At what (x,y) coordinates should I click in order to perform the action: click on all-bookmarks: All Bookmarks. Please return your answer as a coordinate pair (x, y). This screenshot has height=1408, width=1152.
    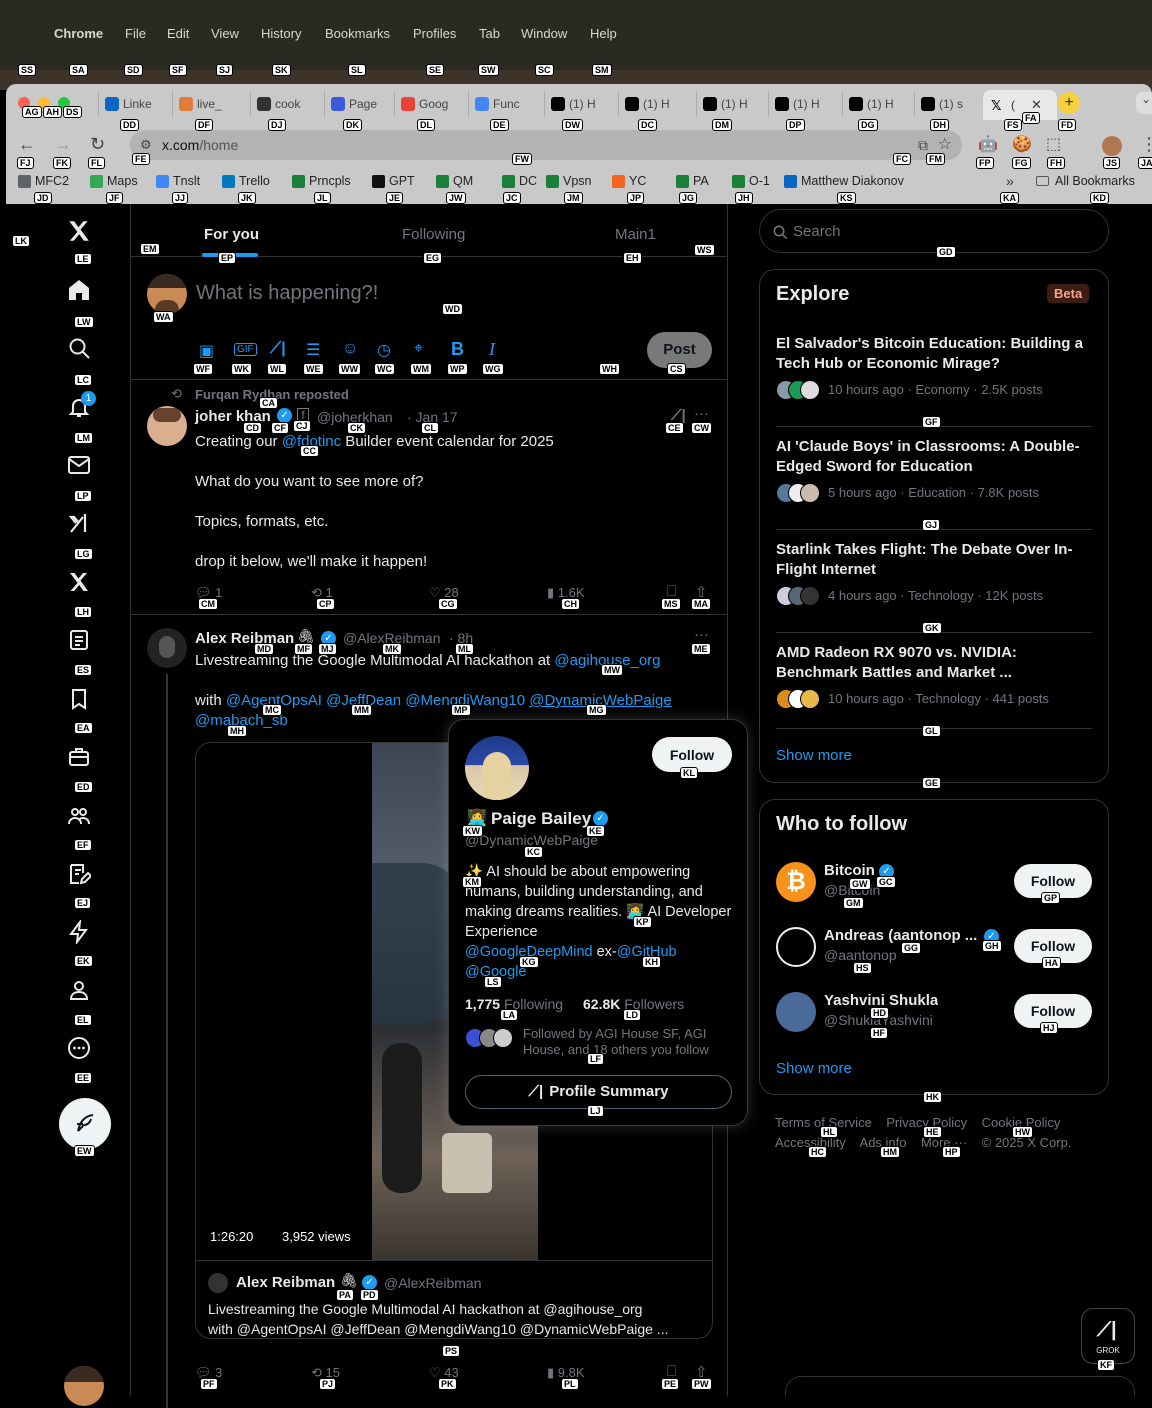
    Looking at the image, I should click on (1091, 181).